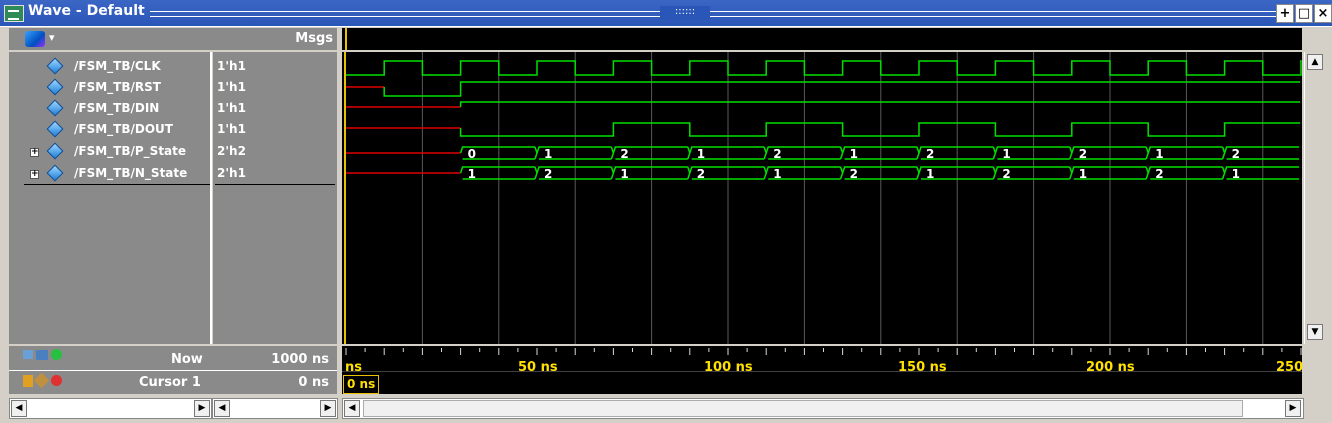 The image size is (1332, 423). I want to click on divider, so click(110, 370).